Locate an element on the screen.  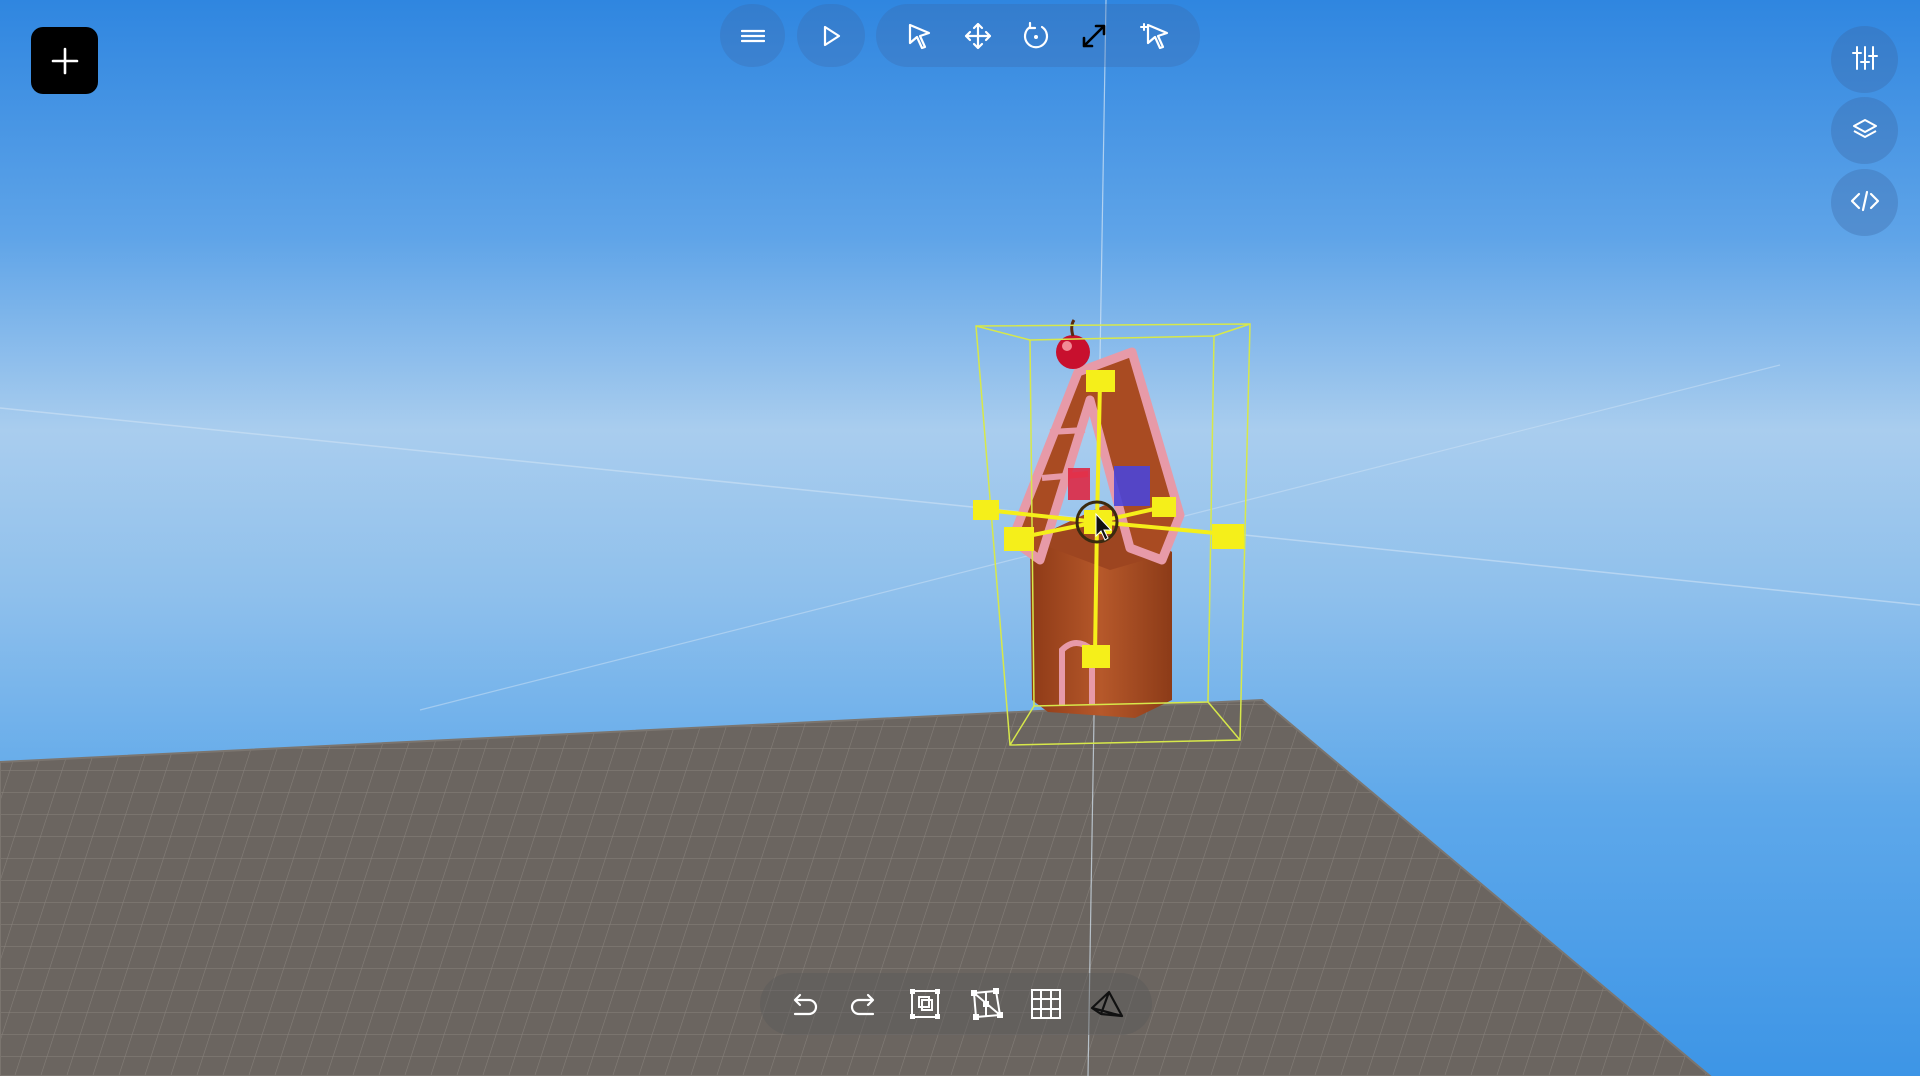
gizmo-handle-x-left is located at coordinates (986, 510).